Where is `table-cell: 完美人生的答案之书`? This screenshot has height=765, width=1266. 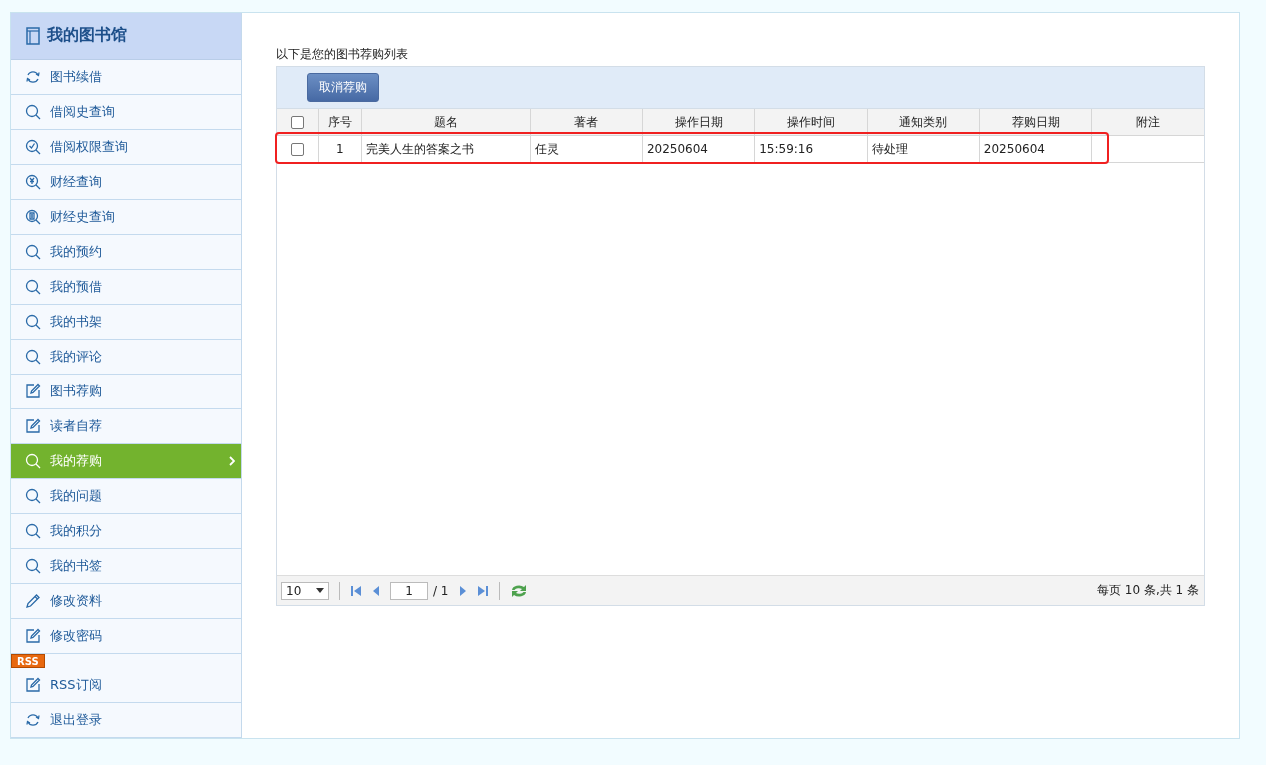 table-cell: 完美人生的答案之书 is located at coordinates (419, 149).